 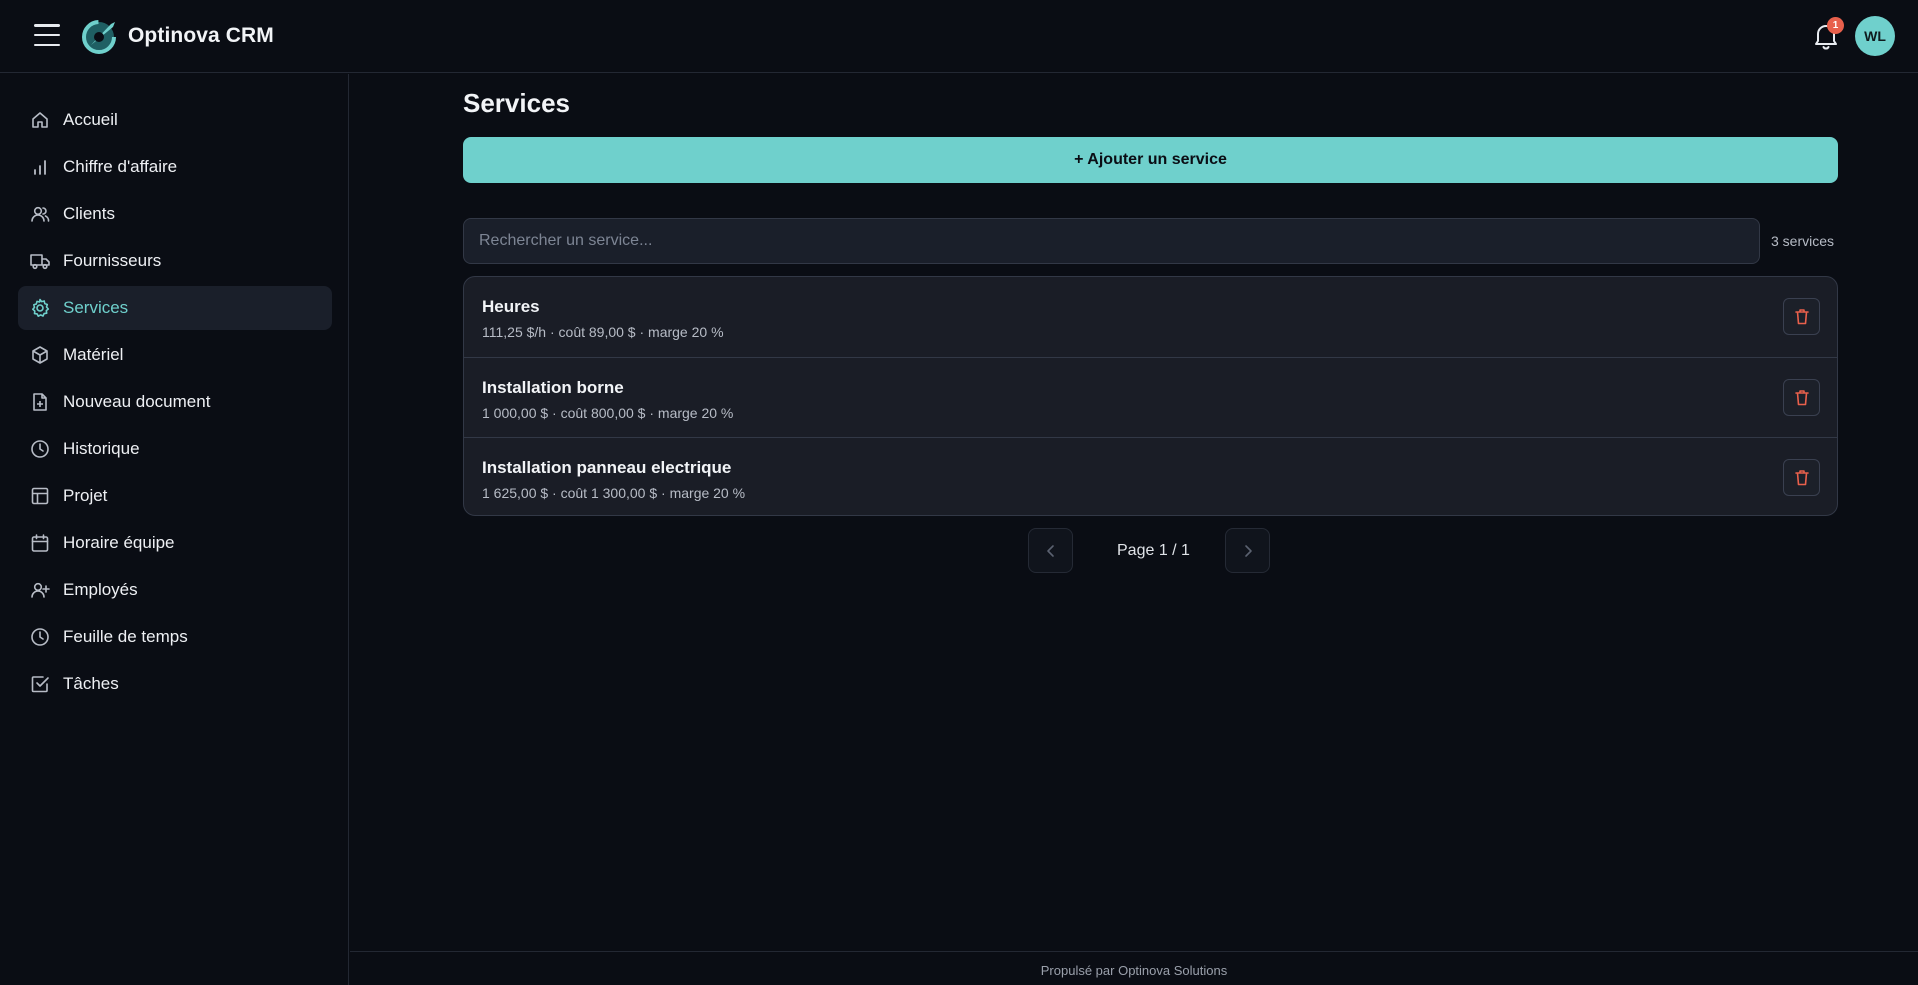 I want to click on search-input, so click(x=1111, y=241).